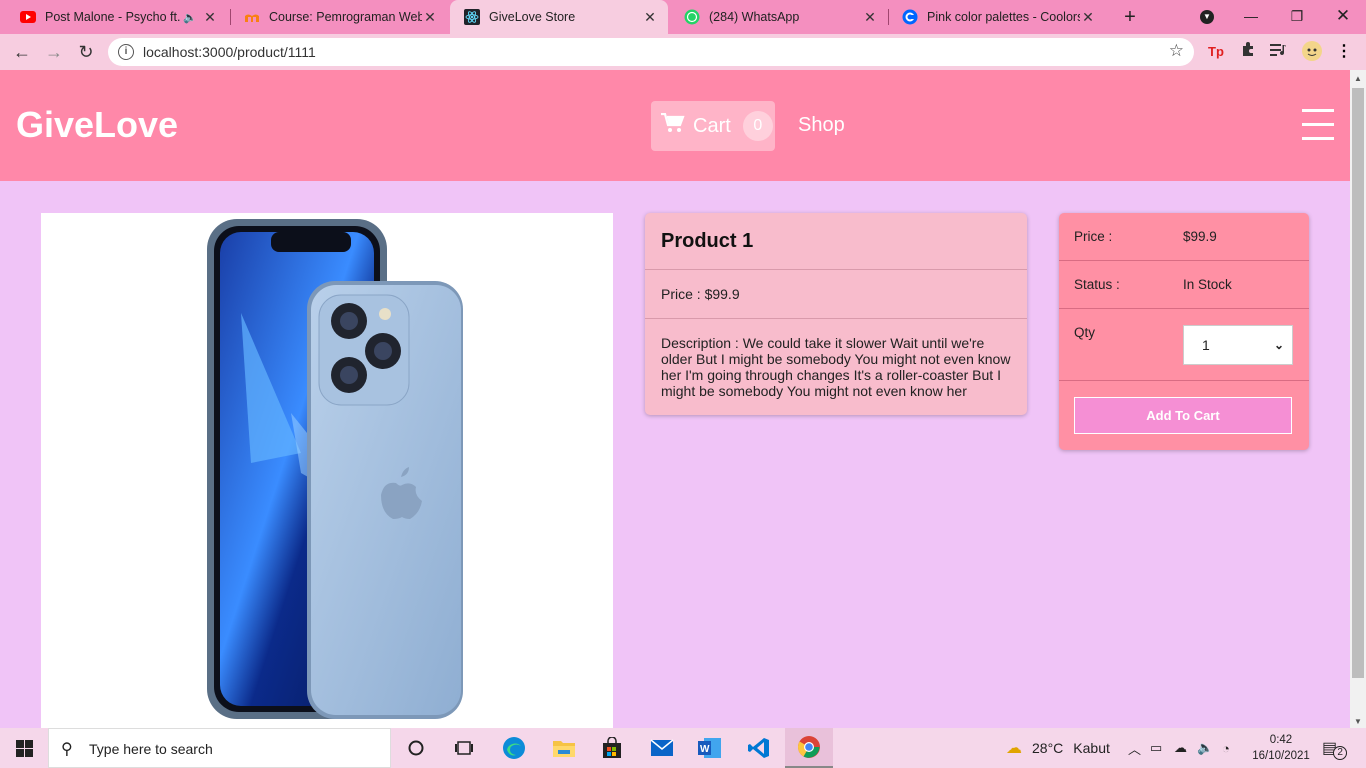  I want to click on site-logo: GiveLove, so click(97, 125).